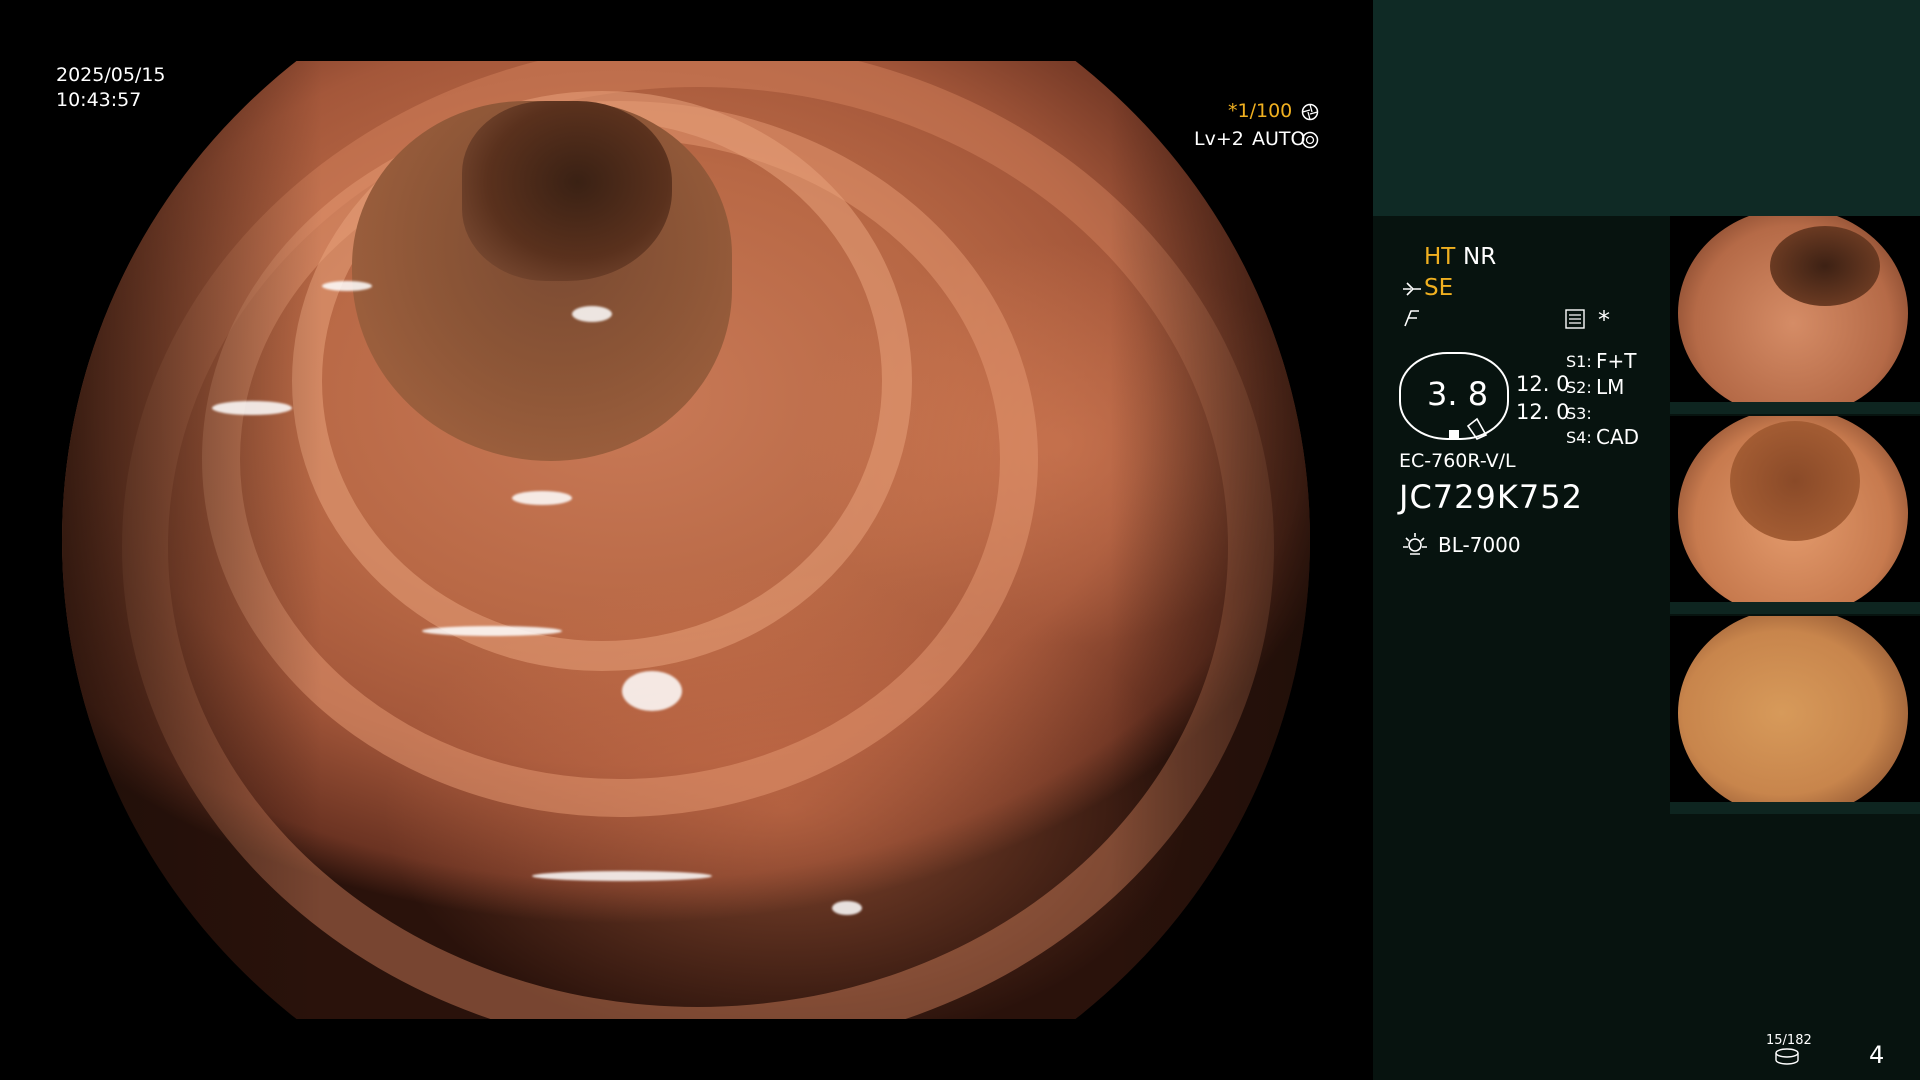  I want to click on lamp-icon, so click(1415, 544).